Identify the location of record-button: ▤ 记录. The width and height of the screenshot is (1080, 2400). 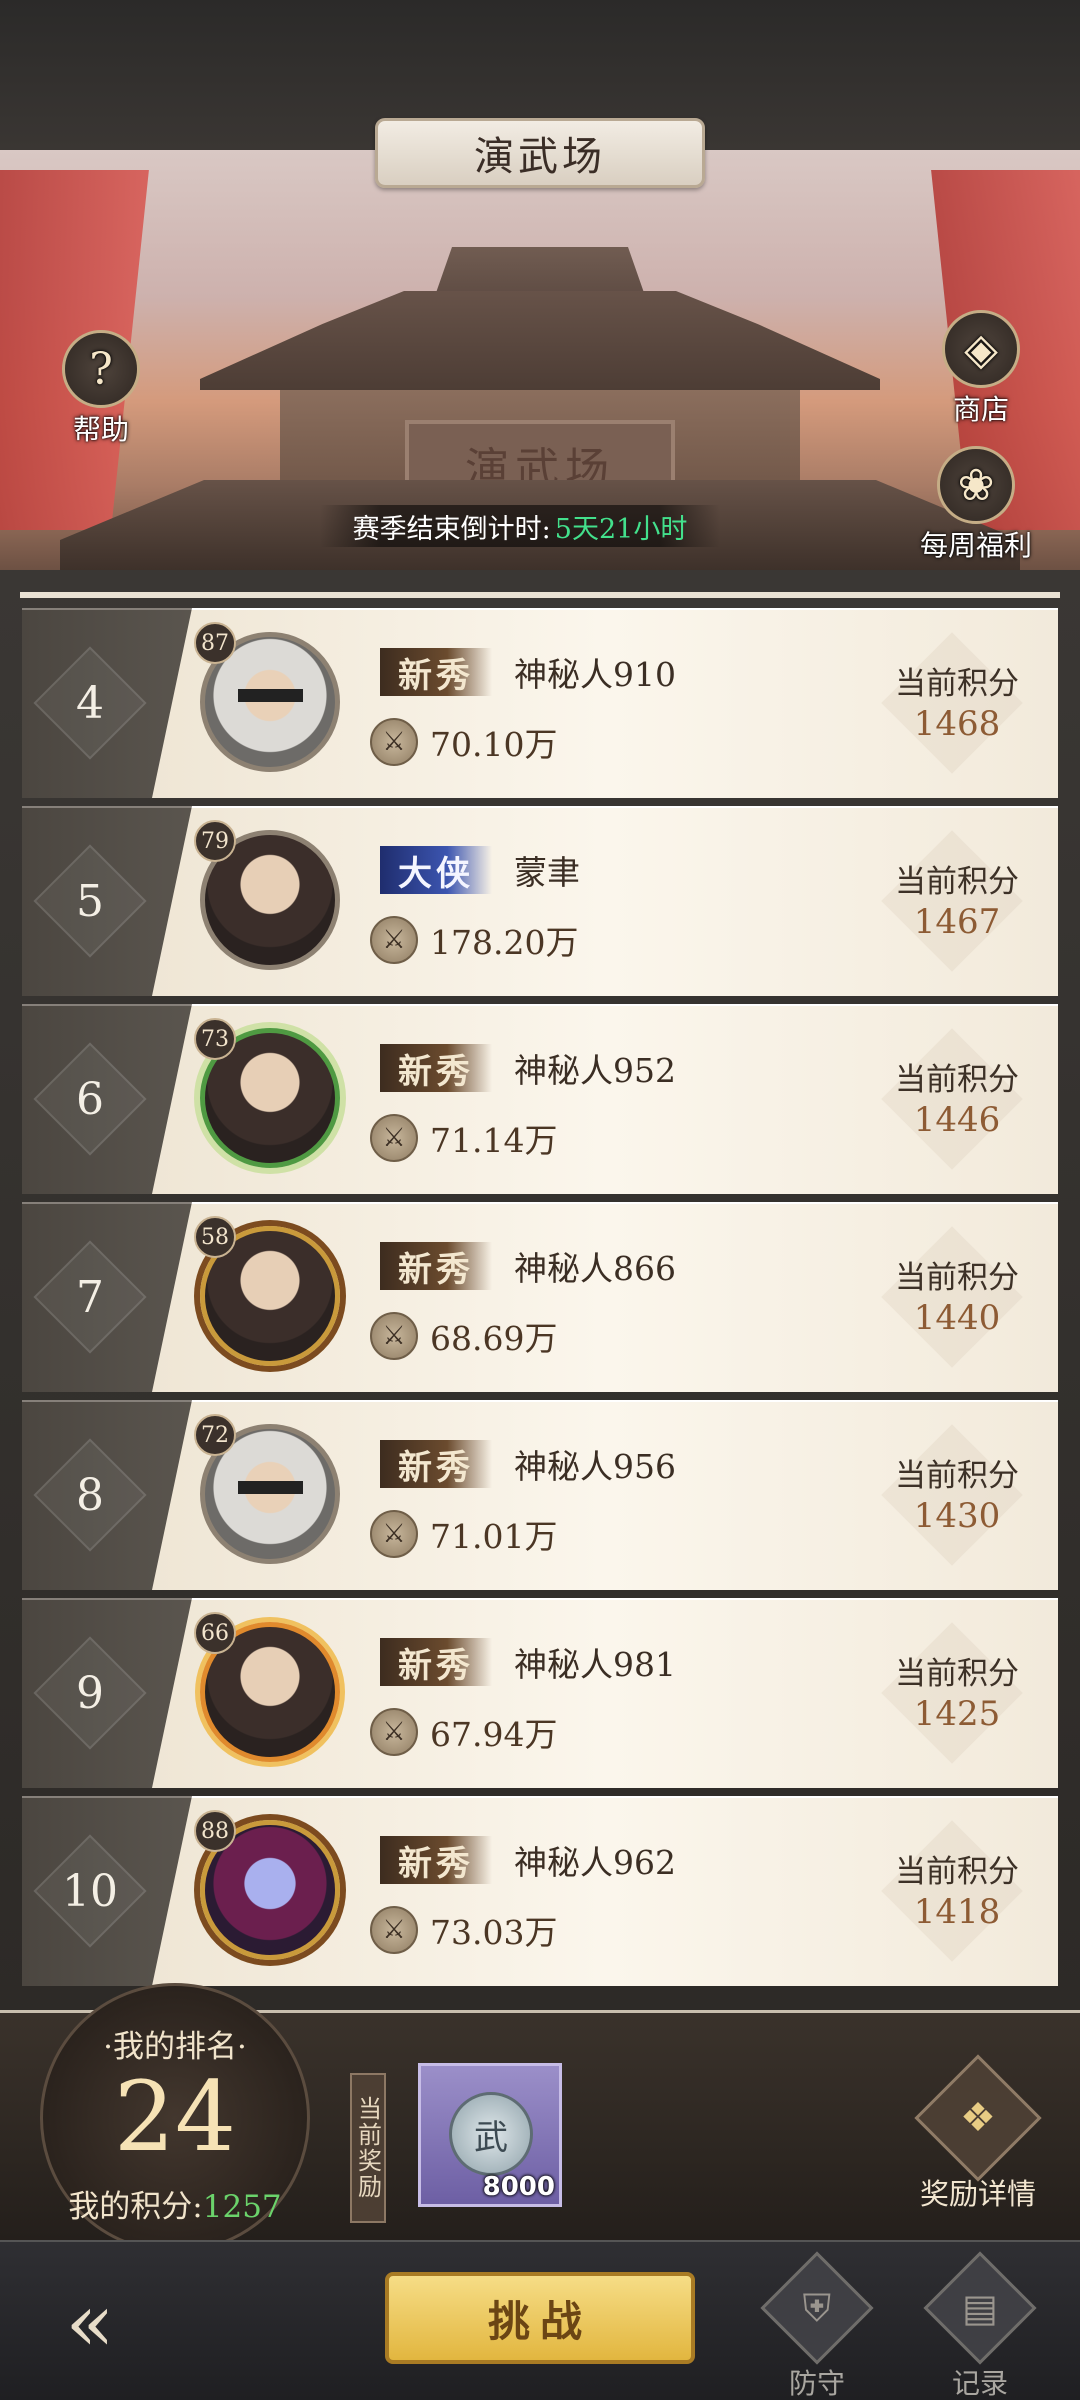
(980, 2325).